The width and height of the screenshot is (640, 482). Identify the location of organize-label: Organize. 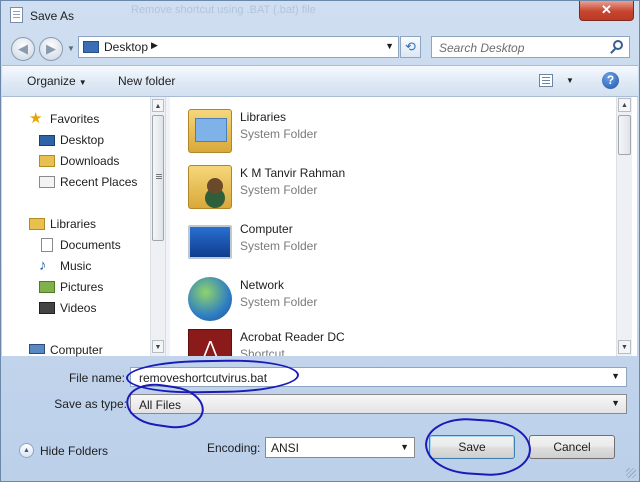
(51, 81).